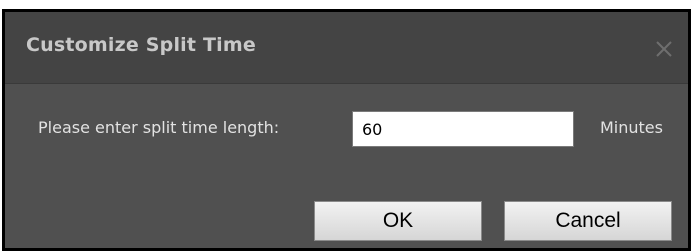 The height and width of the screenshot is (251, 693). I want to click on split-time-input, so click(463, 129).